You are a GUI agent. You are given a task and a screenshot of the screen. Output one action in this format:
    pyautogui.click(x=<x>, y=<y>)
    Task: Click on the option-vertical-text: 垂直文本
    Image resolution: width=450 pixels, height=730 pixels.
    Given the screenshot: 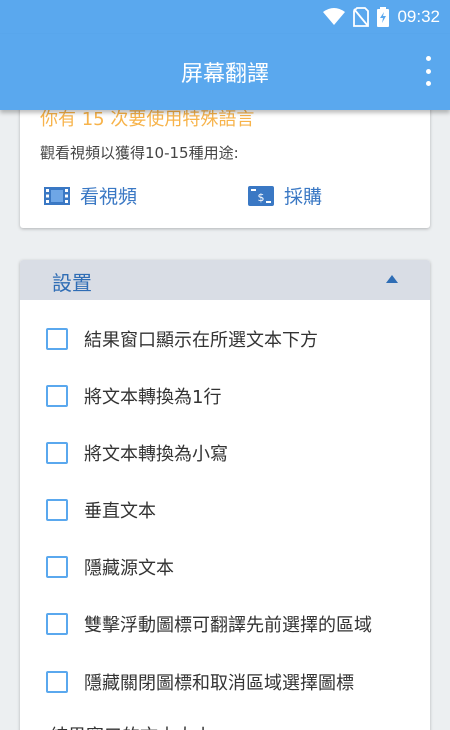 What is the action you would take?
    pyautogui.click(x=231, y=510)
    